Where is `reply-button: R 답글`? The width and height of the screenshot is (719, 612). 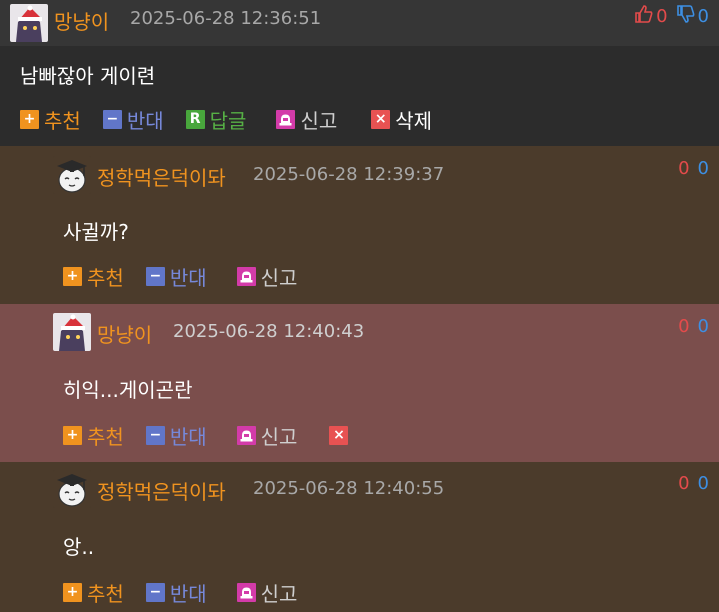
reply-button: R 답글 is located at coordinates (216, 119).